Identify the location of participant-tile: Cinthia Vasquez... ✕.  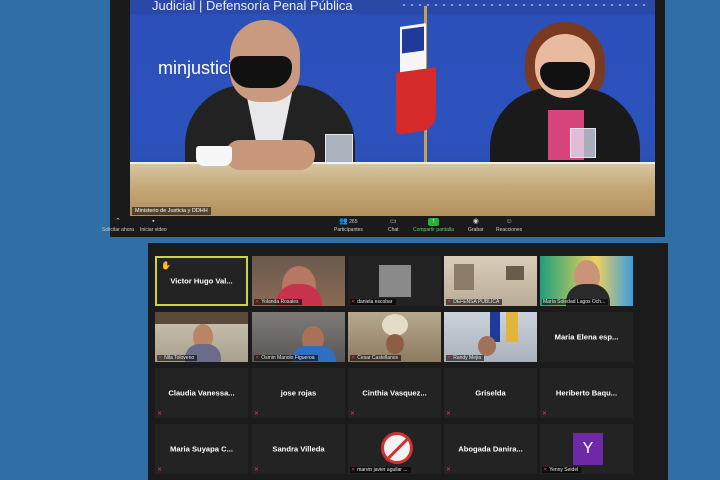
(394, 393).